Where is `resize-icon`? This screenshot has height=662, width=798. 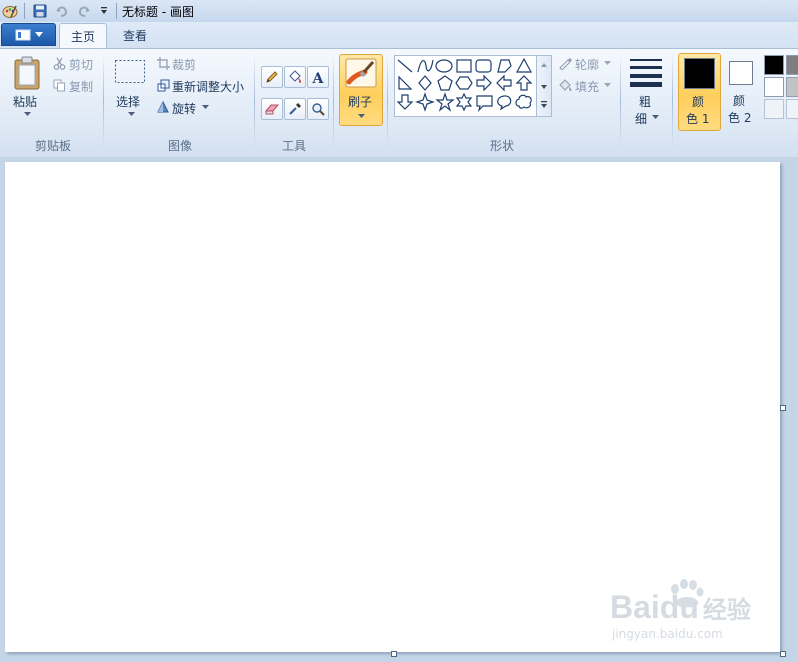
resize-icon is located at coordinates (163, 85).